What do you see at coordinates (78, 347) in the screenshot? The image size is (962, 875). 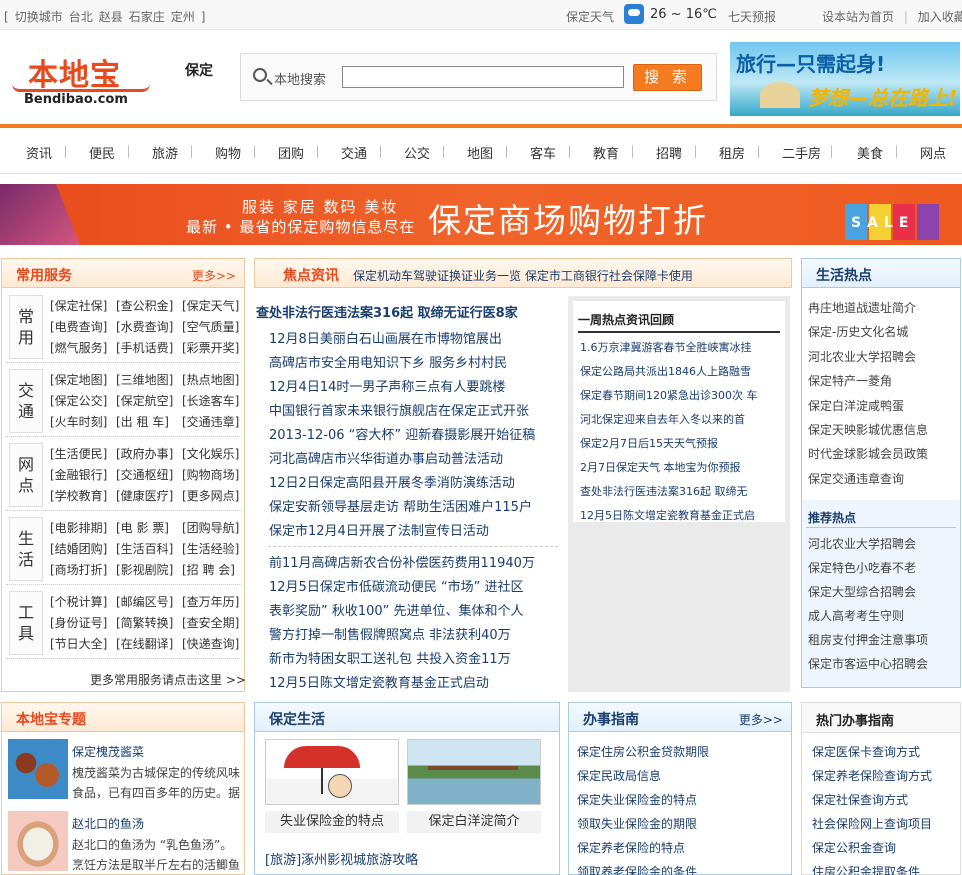 I see `service-link: [燃气服务]` at bounding box center [78, 347].